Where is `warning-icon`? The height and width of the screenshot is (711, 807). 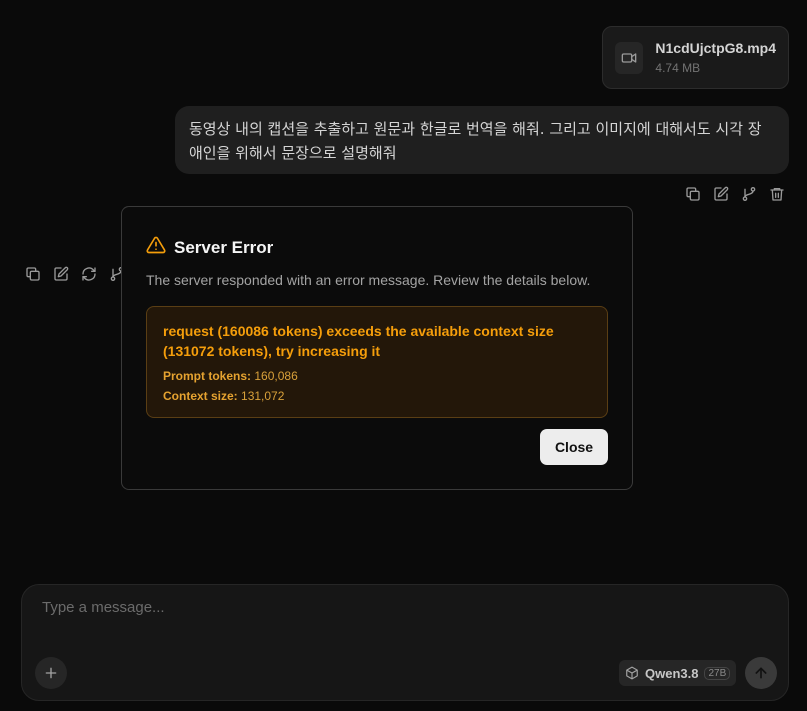
warning-icon is located at coordinates (156, 247).